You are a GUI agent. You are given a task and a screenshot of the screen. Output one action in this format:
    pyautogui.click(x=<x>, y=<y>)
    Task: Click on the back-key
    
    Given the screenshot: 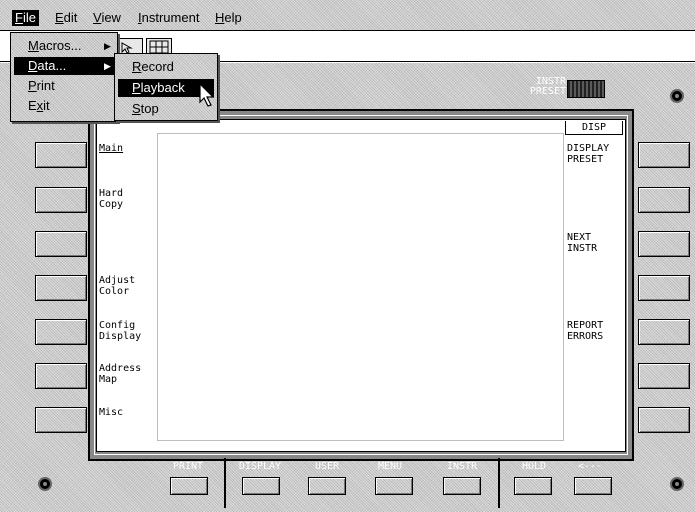 What is the action you would take?
    pyautogui.click(x=593, y=486)
    